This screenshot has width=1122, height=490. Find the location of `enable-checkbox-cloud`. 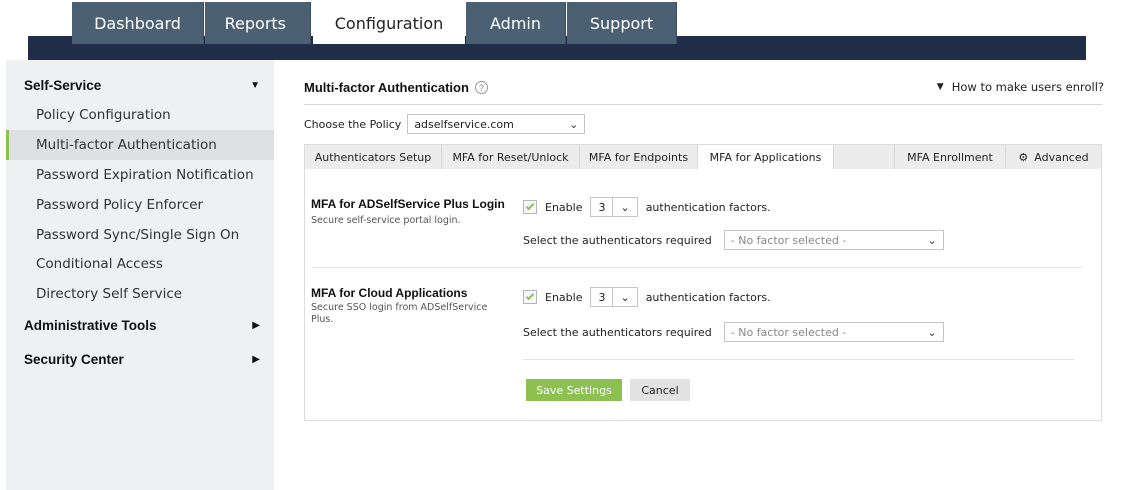

enable-checkbox-cloud is located at coordinates (530, 297).